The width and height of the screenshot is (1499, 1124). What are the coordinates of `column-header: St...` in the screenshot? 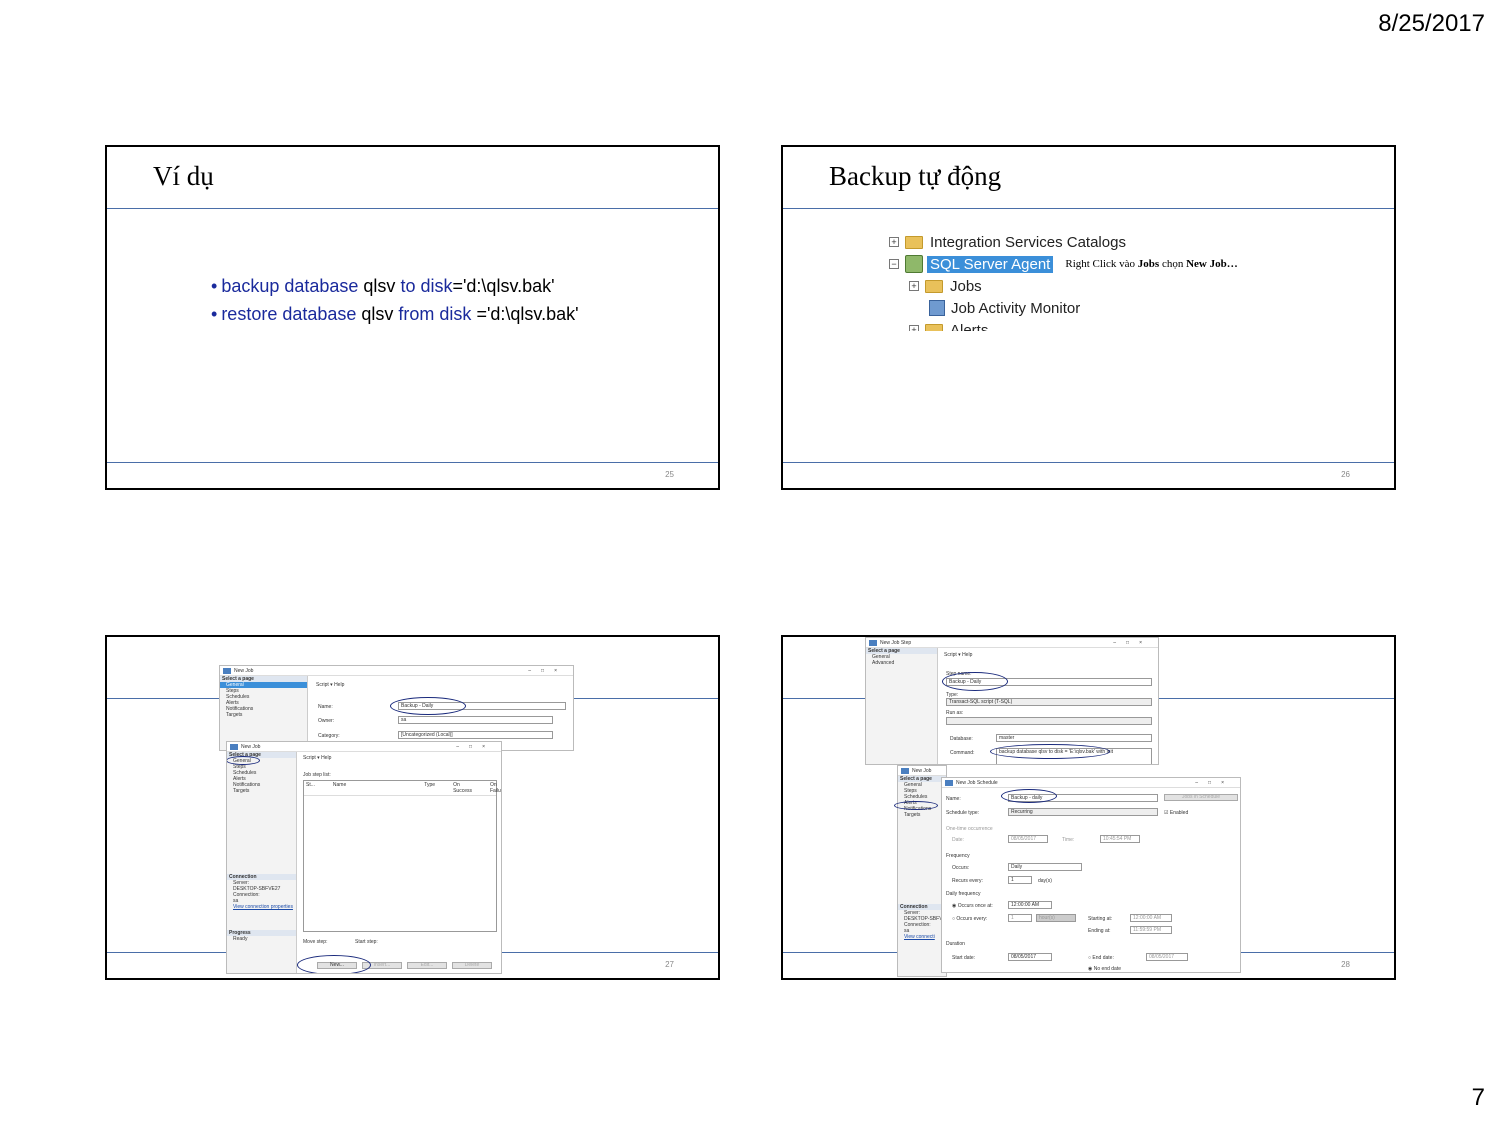 It's located at (310, 785).